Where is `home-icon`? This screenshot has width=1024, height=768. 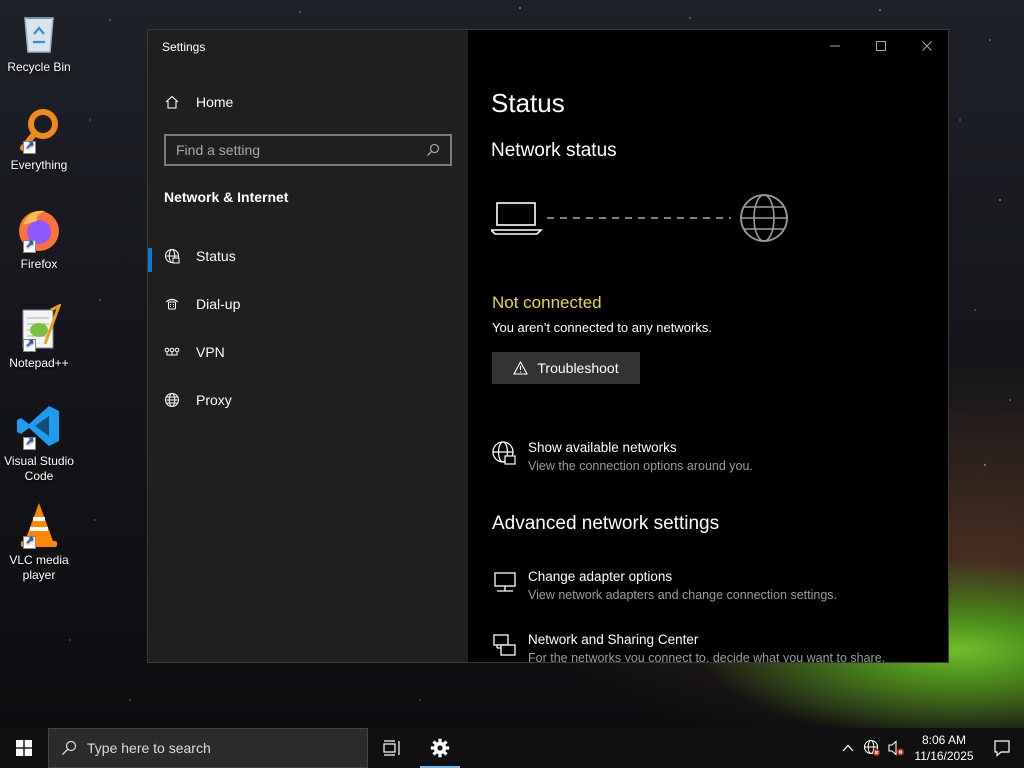
home-icon is located at coordinates (172, 102).